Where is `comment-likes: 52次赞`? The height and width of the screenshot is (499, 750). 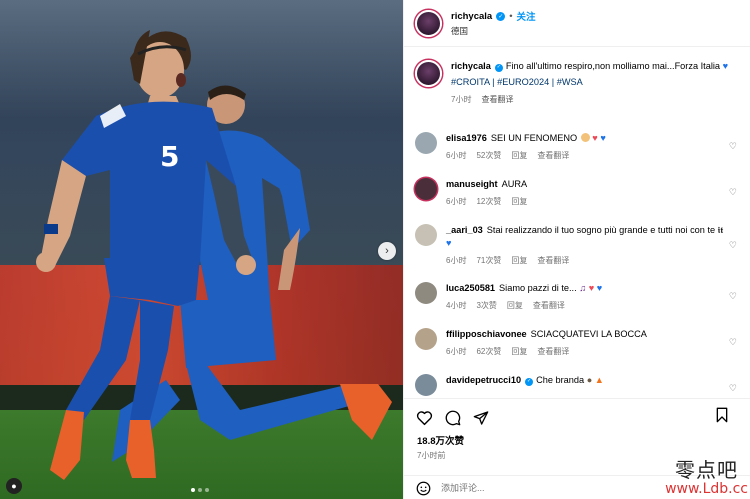 comment-likes: 52次赞 is located at coordinates (488, 155).